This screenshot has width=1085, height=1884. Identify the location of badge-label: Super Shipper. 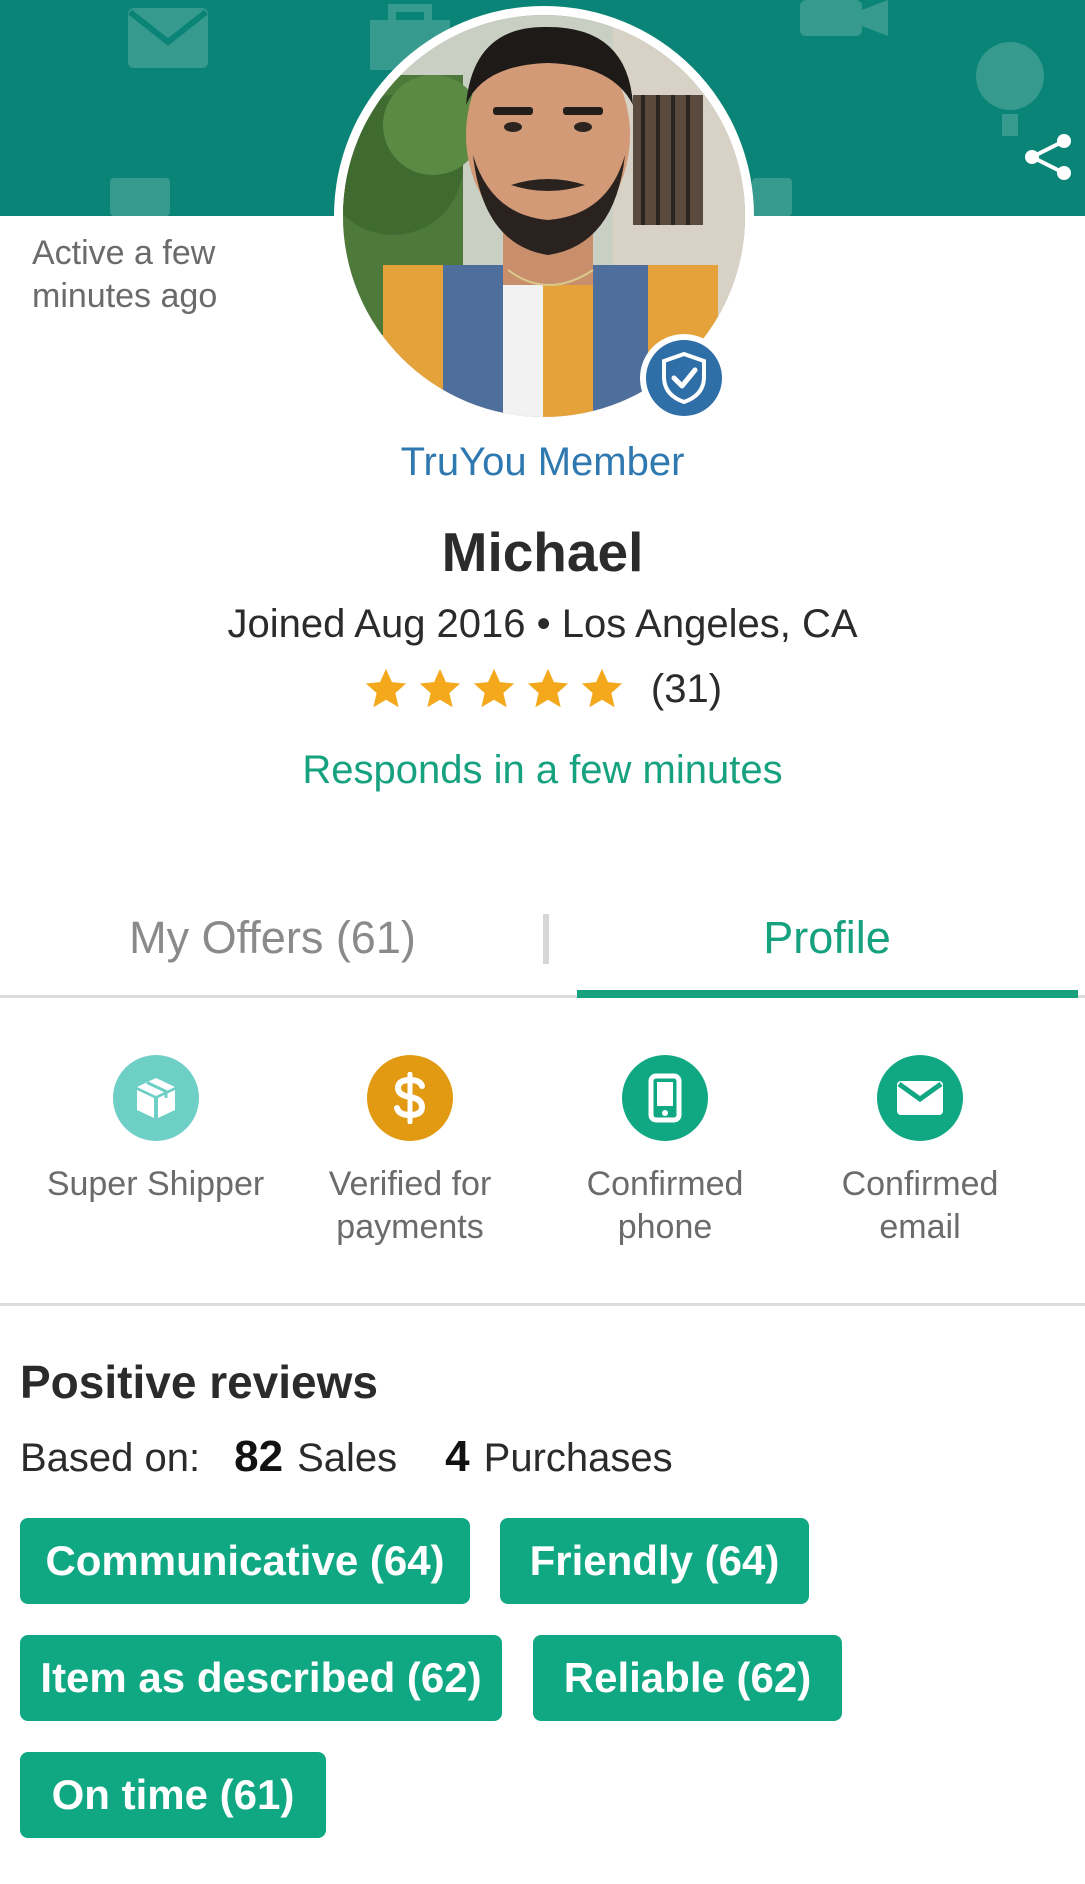
(155, 1184).